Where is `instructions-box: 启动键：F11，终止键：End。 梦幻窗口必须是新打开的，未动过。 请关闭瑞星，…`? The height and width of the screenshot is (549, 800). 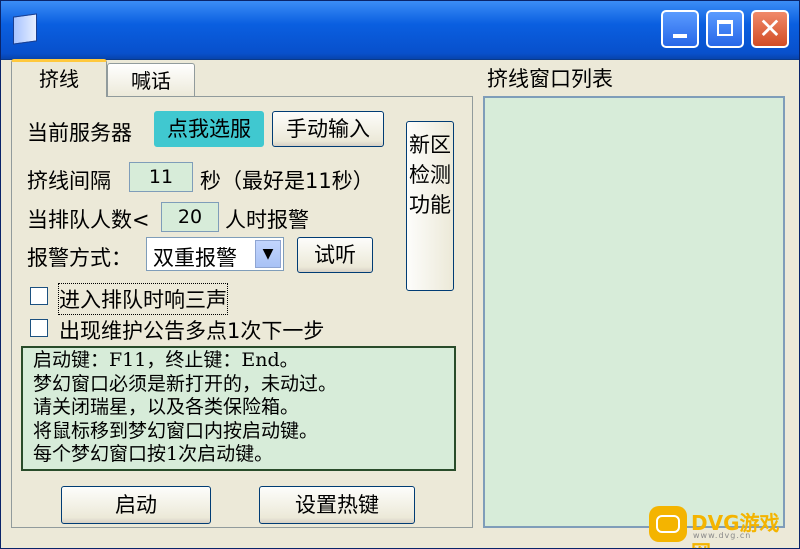 instructions-box: 启动键：F11，终止键：End。 梦幻窗口必须是新打开的，未动过。 请关闭瑞星，… is located at coordinates (238, 408).